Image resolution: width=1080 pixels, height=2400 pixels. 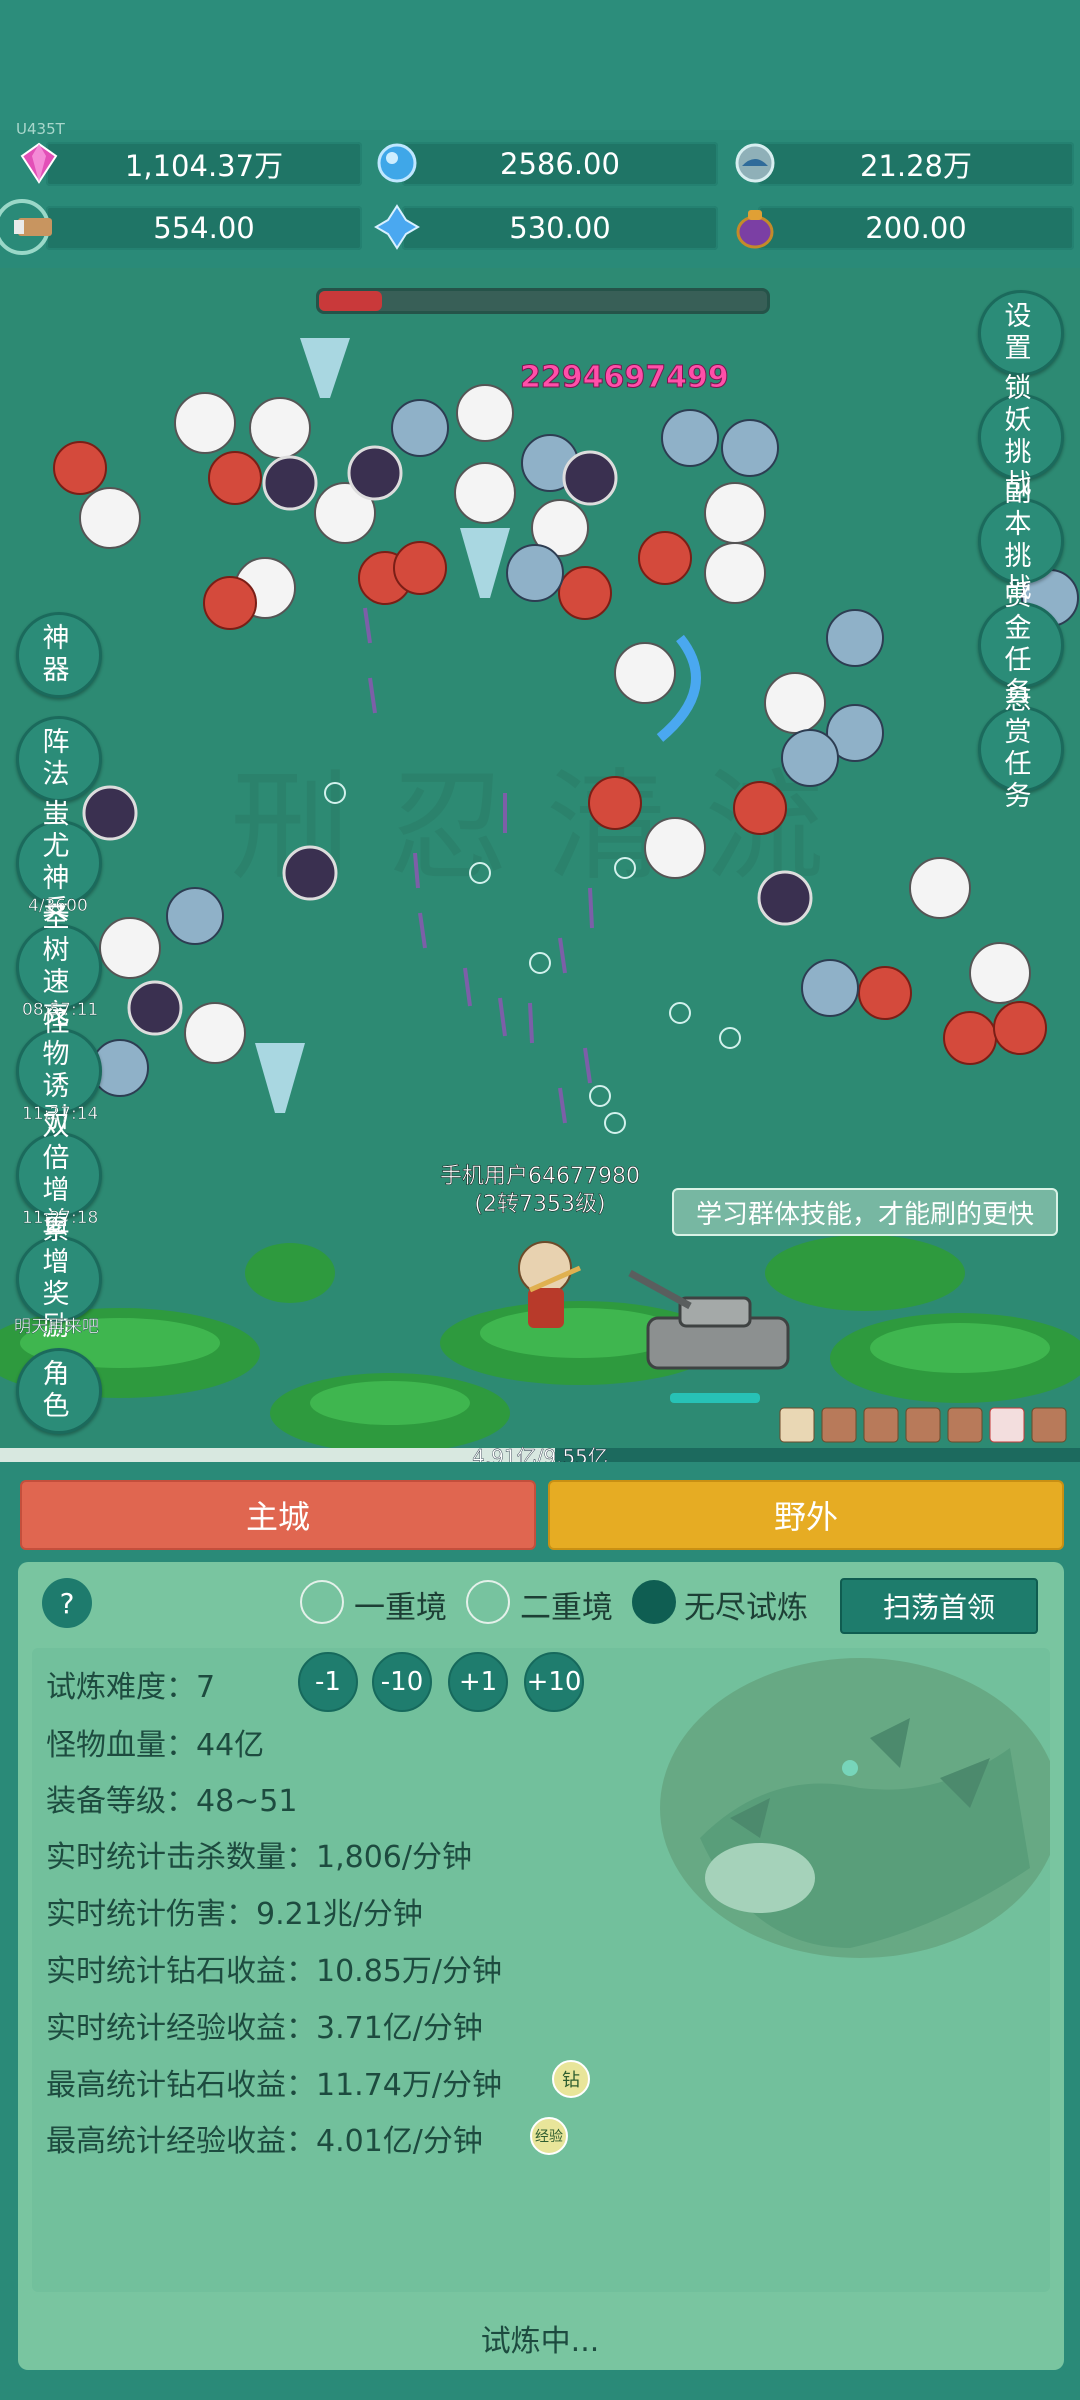 What do you see at coordinates (554, 1682) in the screenshot?
I see `difficulty-plus-10-button: +10` at bounding box center [554, 1682].